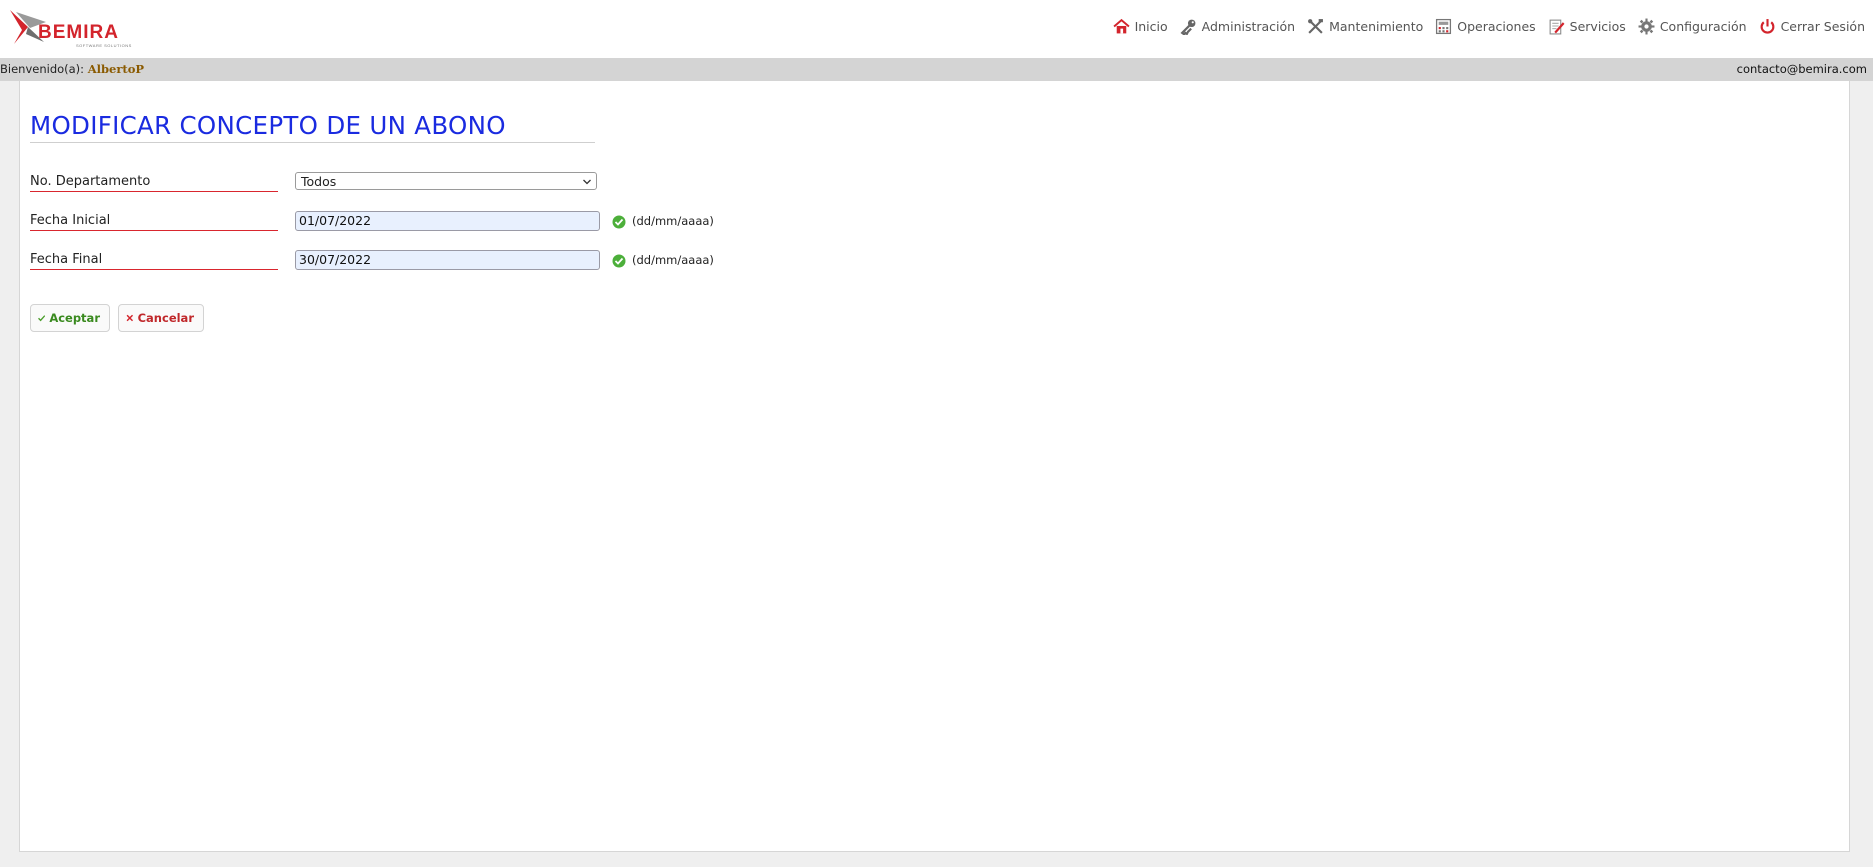 The height and width of the screenshot is (867, 1873). I want to click on logo-text: BEMIRA, so click(78, 32).